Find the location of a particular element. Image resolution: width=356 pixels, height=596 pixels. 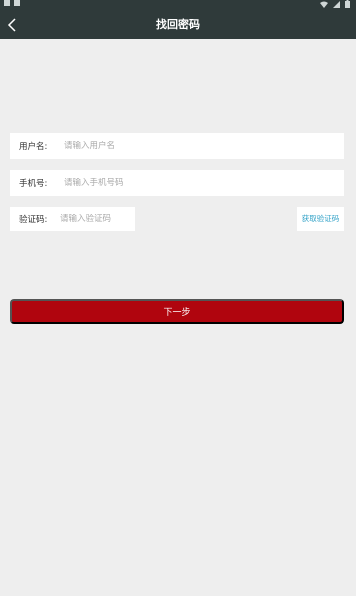

phone-input is located at coordinates (164, 183).